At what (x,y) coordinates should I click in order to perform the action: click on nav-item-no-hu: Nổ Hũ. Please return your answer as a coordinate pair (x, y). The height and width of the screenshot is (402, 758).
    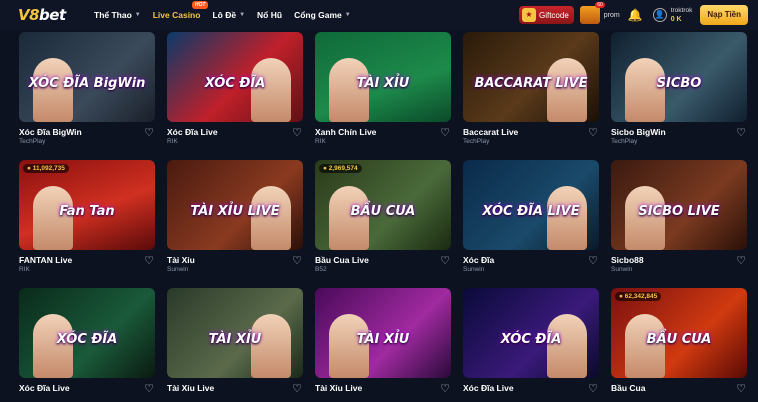
    Looking at the image, I should click on (269, 15).